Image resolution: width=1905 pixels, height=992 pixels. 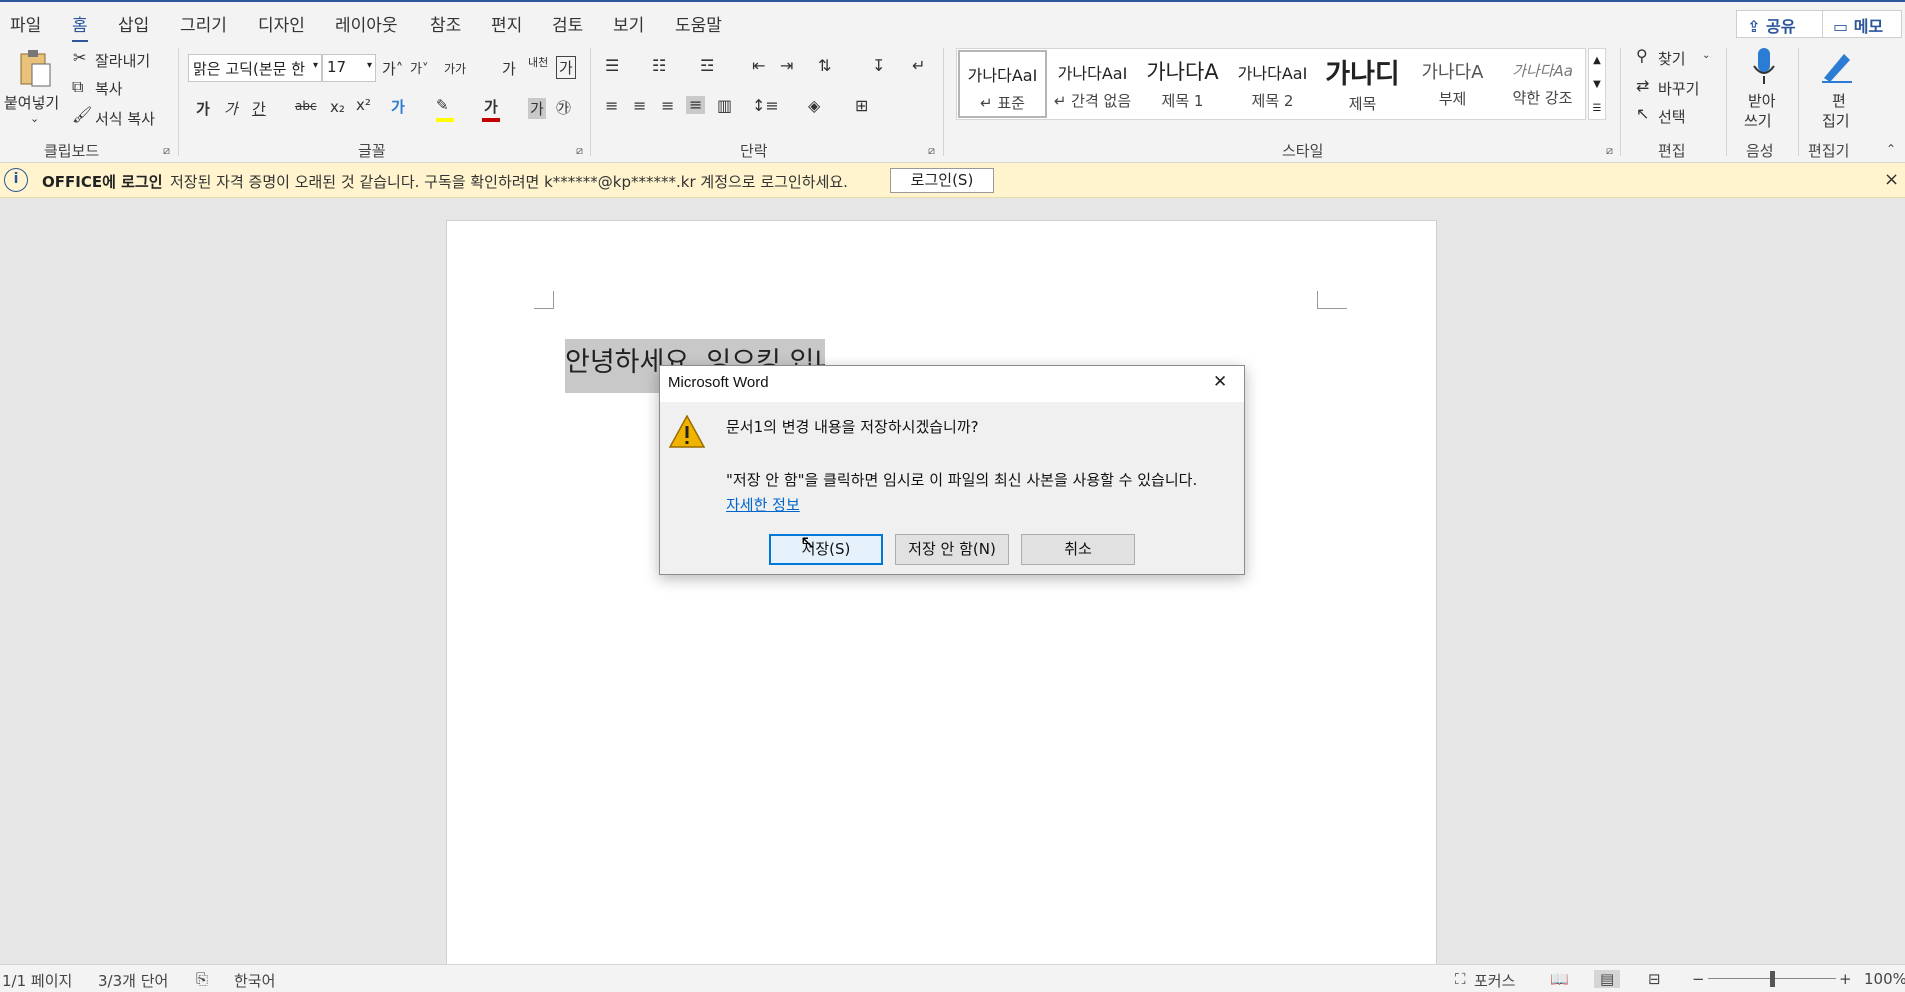 I want to click on focus-icon: ⛶, so click(x=1460, y=979).